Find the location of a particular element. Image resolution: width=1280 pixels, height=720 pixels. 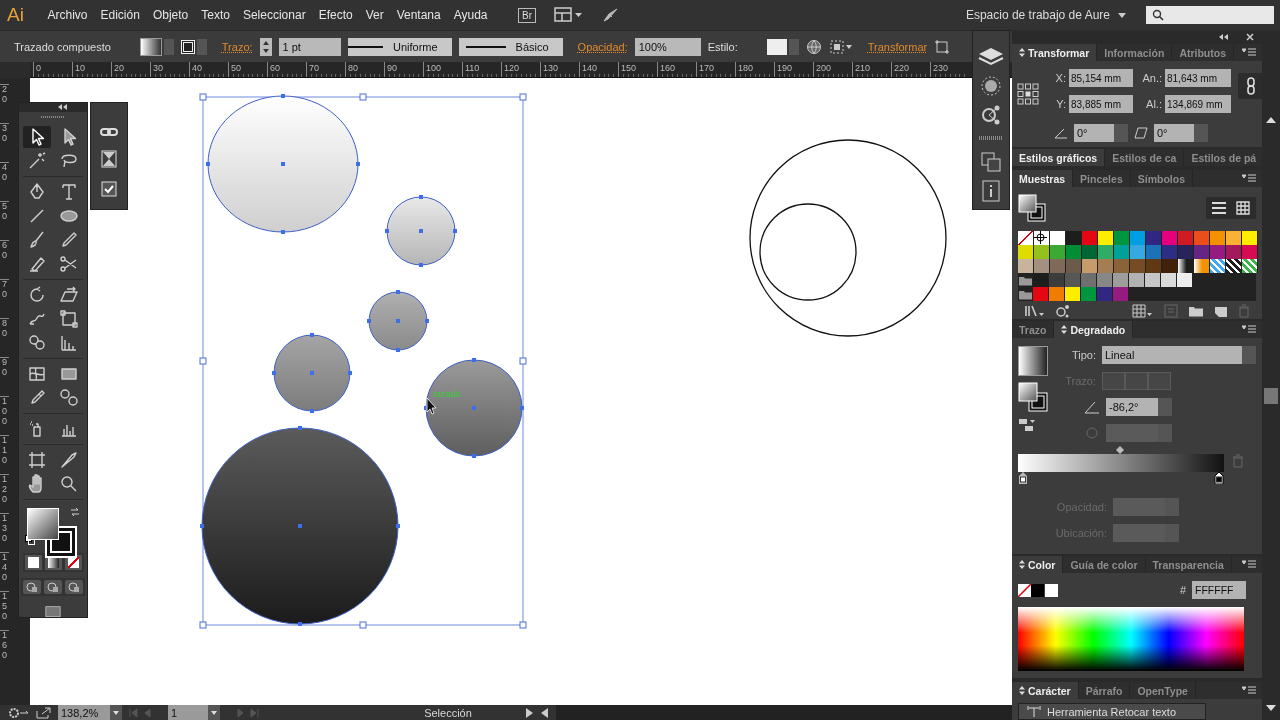

zoom-field: 138,2% is located at coordinates (84, 712).